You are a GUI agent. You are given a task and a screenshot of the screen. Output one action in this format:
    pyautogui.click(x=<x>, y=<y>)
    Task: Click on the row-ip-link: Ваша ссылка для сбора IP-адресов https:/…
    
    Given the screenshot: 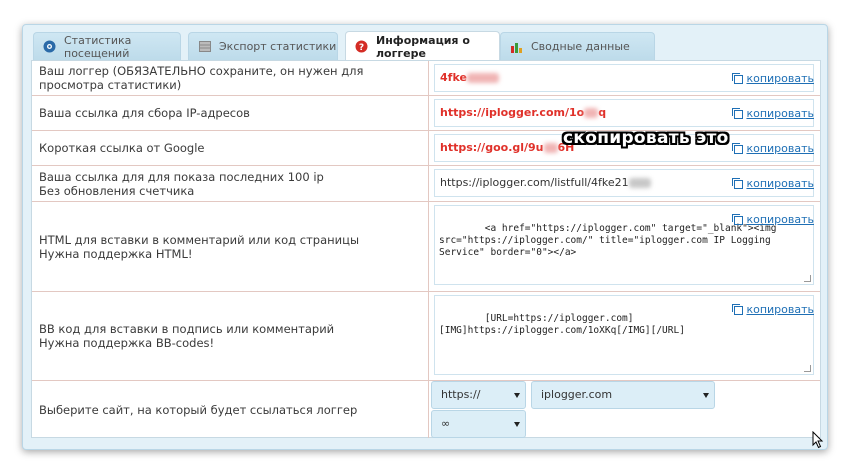 What is the action you would take?
    pyautogui.click(x=426, y=113)
    